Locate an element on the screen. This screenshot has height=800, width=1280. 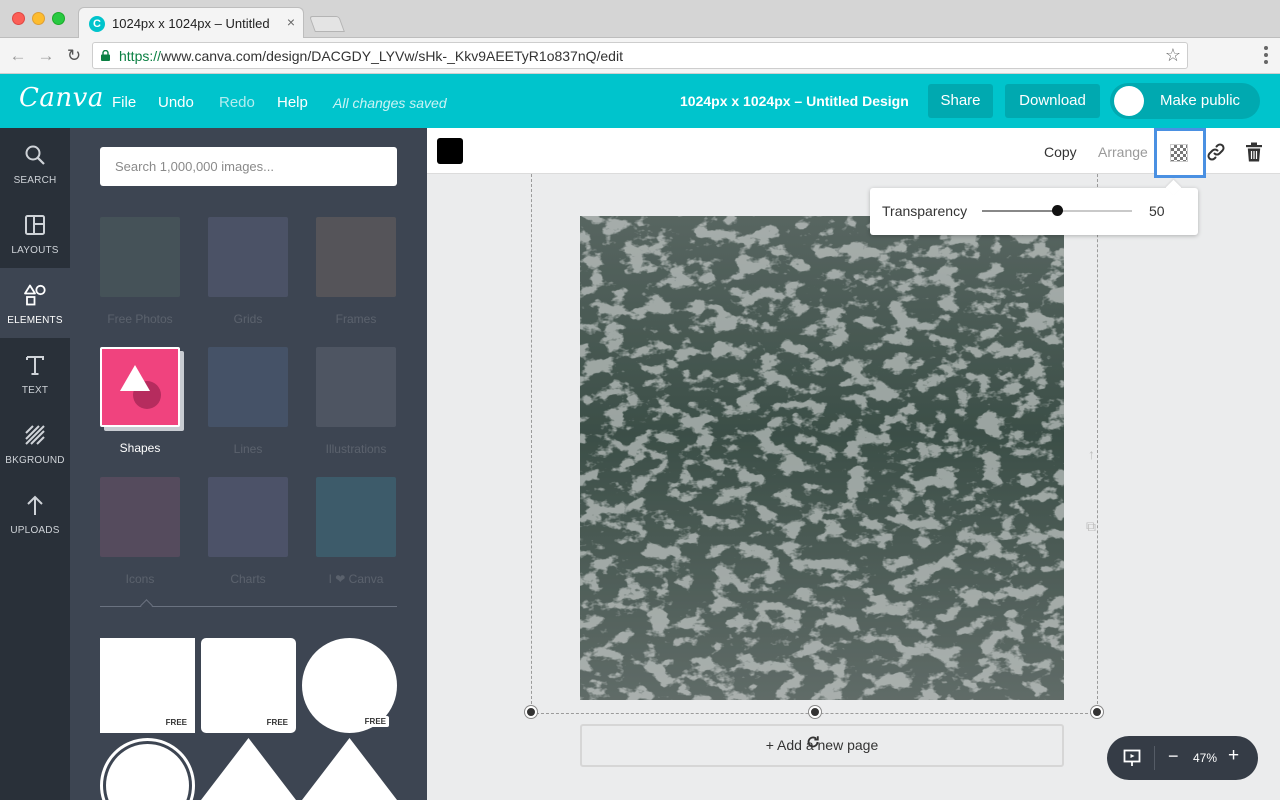
transparency-checker-icon is located at coordinates (1179, 153).